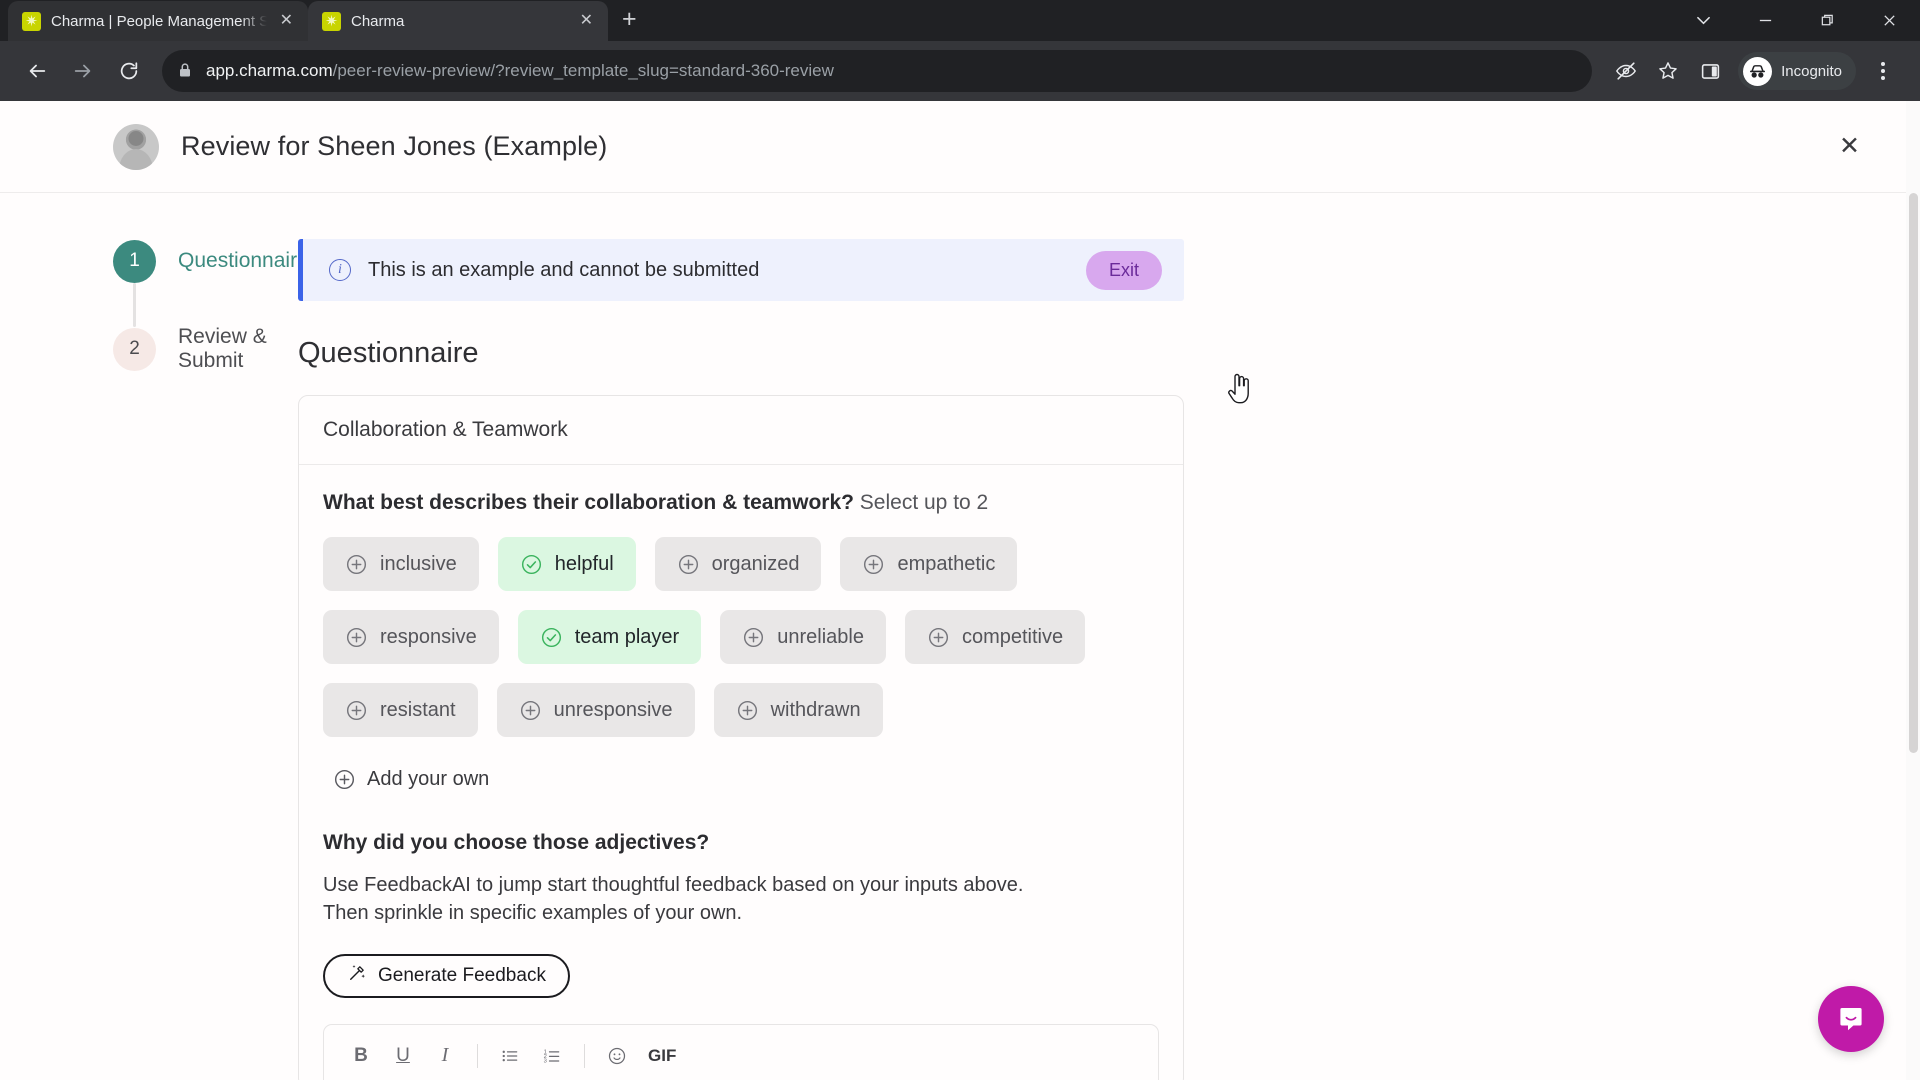  I want to click on profile-incognito-button: Incognito, so click(1797, 71).